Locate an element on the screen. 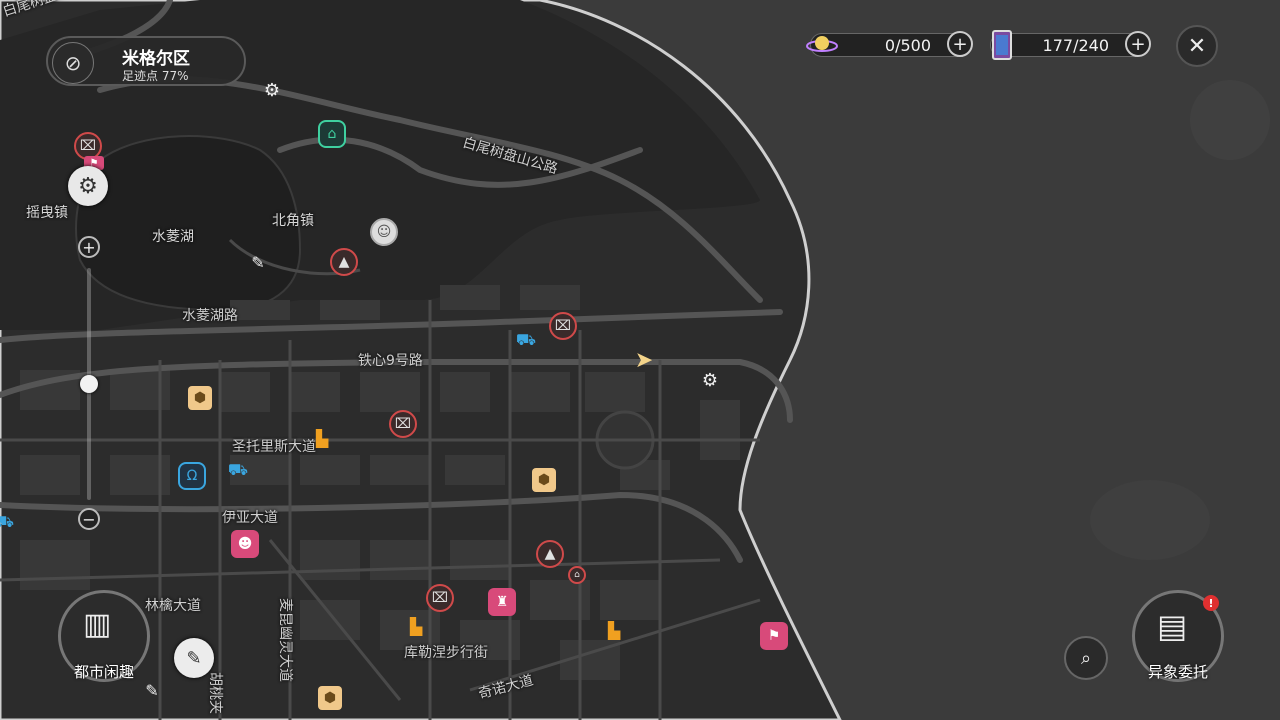  close-icon: ✕ is located at coordinates (1197, 46).